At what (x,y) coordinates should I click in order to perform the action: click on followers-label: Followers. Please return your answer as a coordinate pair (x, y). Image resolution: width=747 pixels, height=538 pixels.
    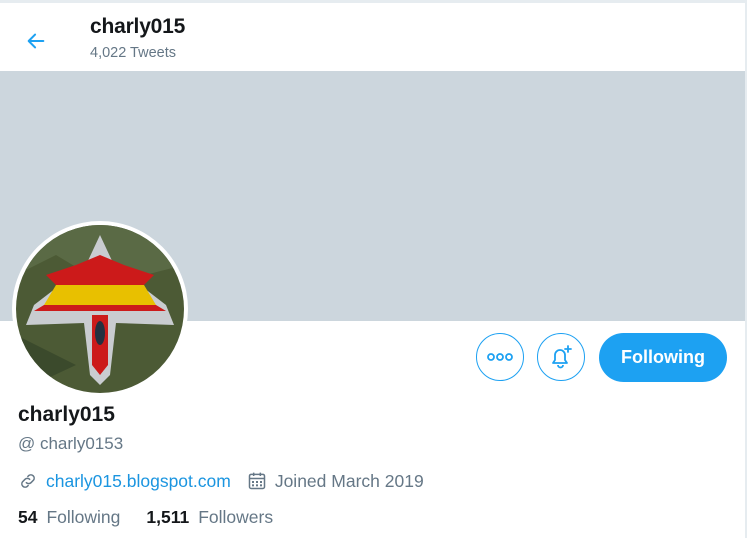
    Looking at the image, I should click on (236, 517).